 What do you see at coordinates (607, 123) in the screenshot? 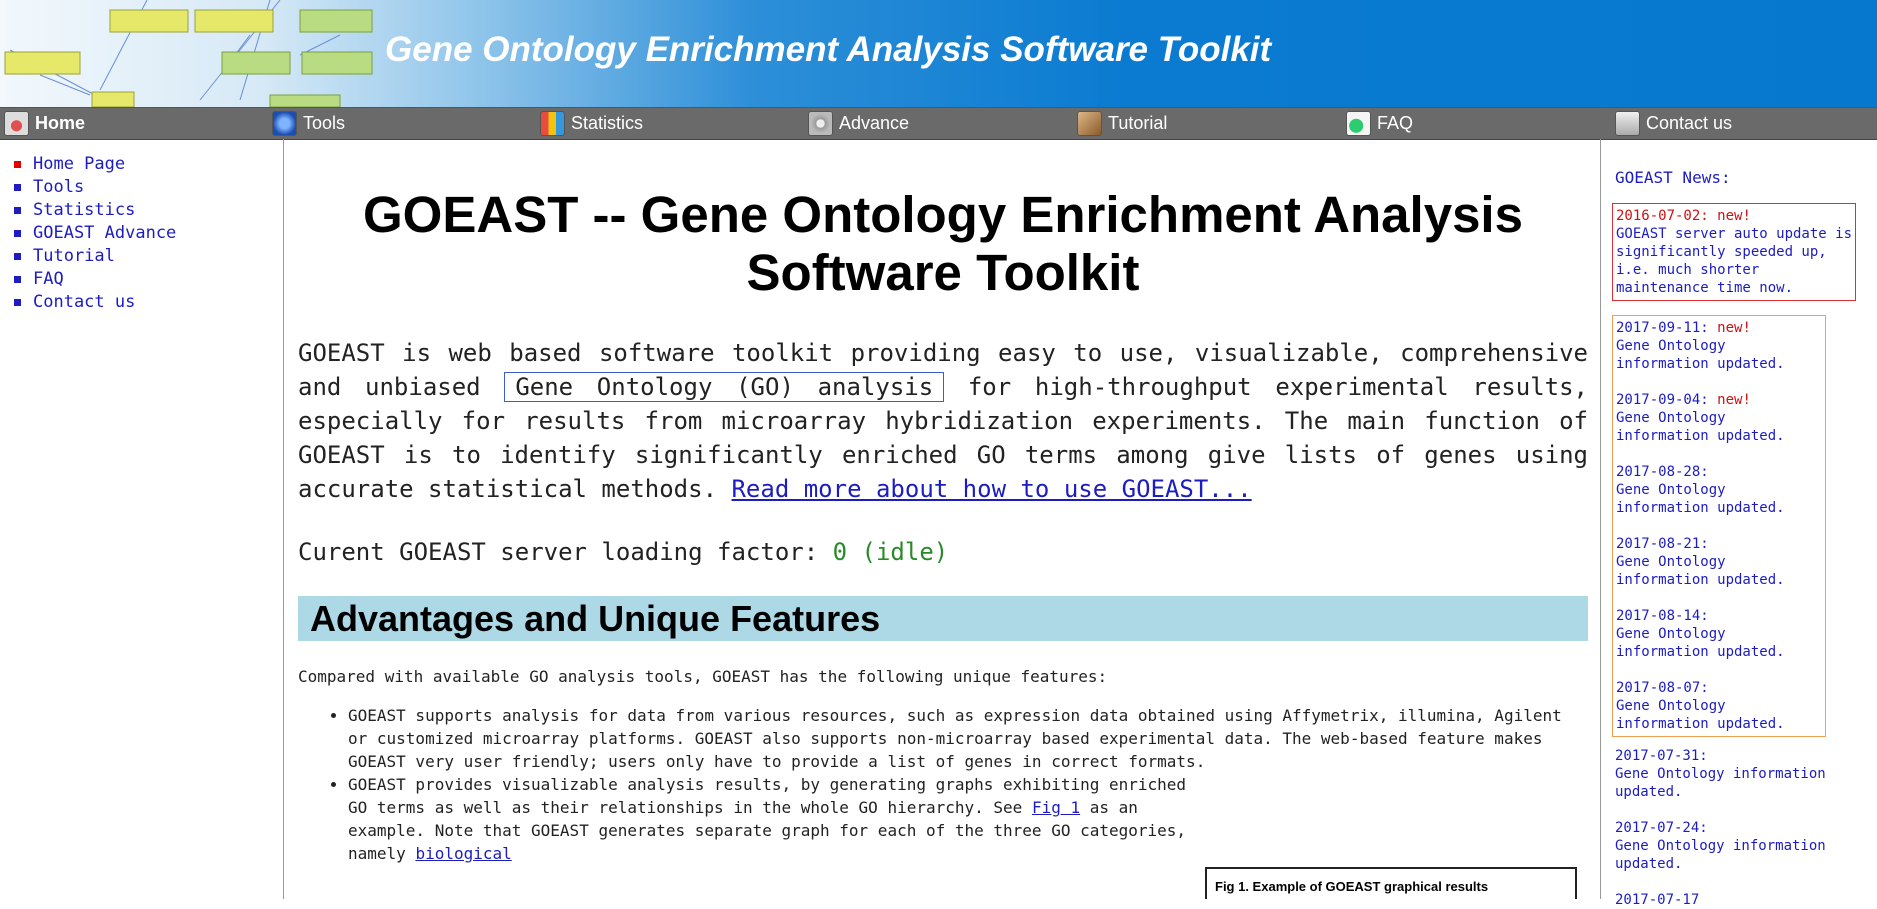
I see `nav-statistics-label: Statistics` at bounding box center [607, 123].